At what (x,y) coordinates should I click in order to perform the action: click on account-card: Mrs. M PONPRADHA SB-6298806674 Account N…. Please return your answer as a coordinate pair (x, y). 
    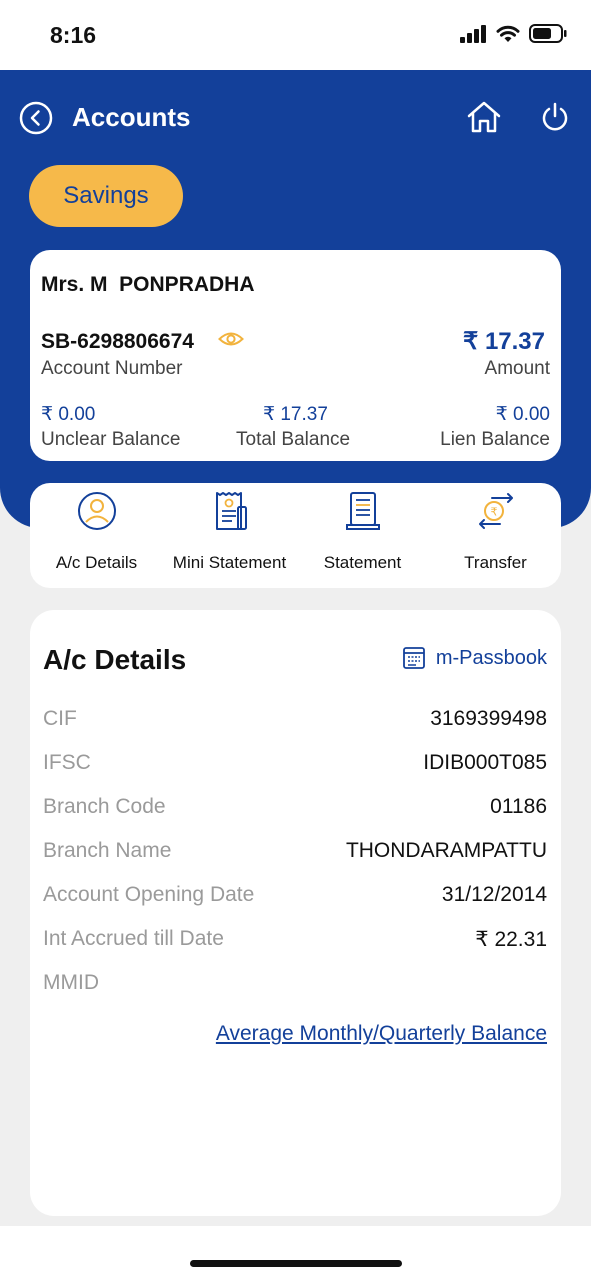
    Looking at the image, I should click on (295, 355).